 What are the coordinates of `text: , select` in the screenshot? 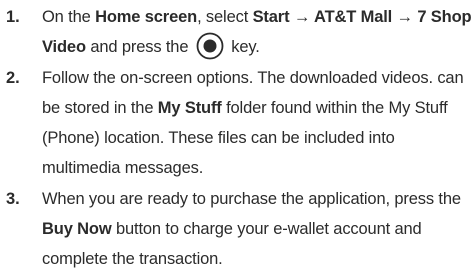 It's located at (225, 17).